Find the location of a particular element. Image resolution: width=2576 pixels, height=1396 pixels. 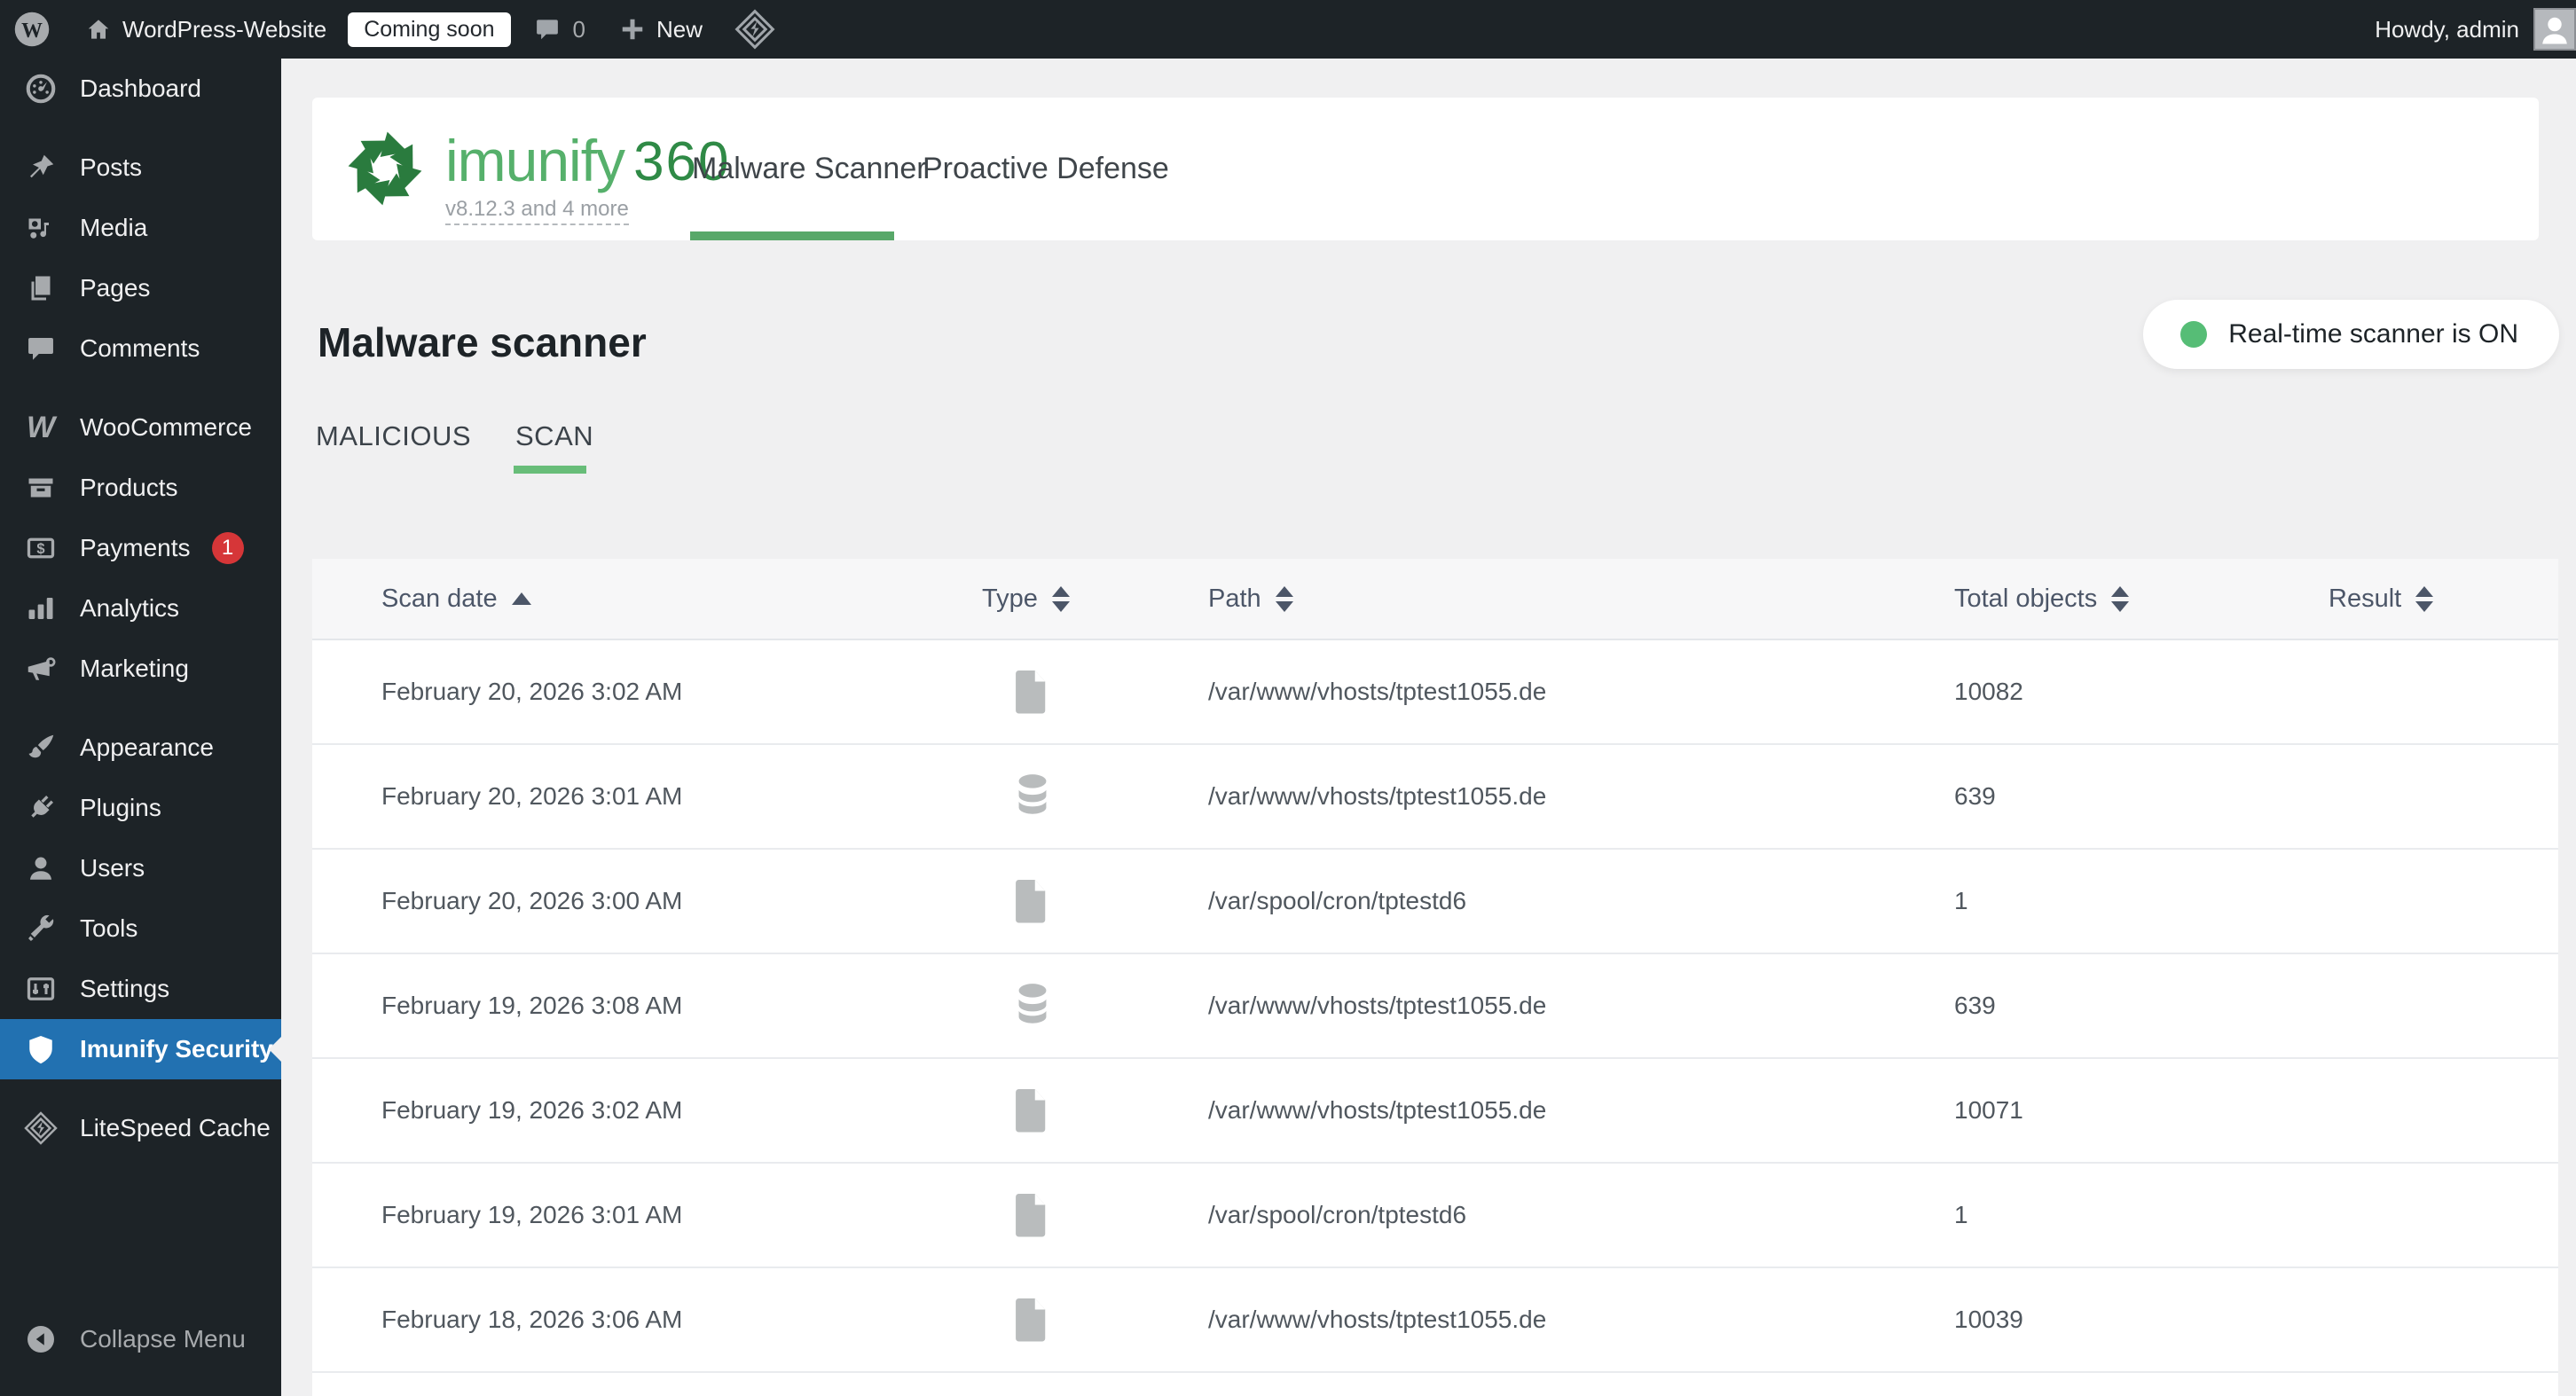

sidebar-item-litespeed-cache: LiteSpeed Cache is located at coordinates (140, 1128).